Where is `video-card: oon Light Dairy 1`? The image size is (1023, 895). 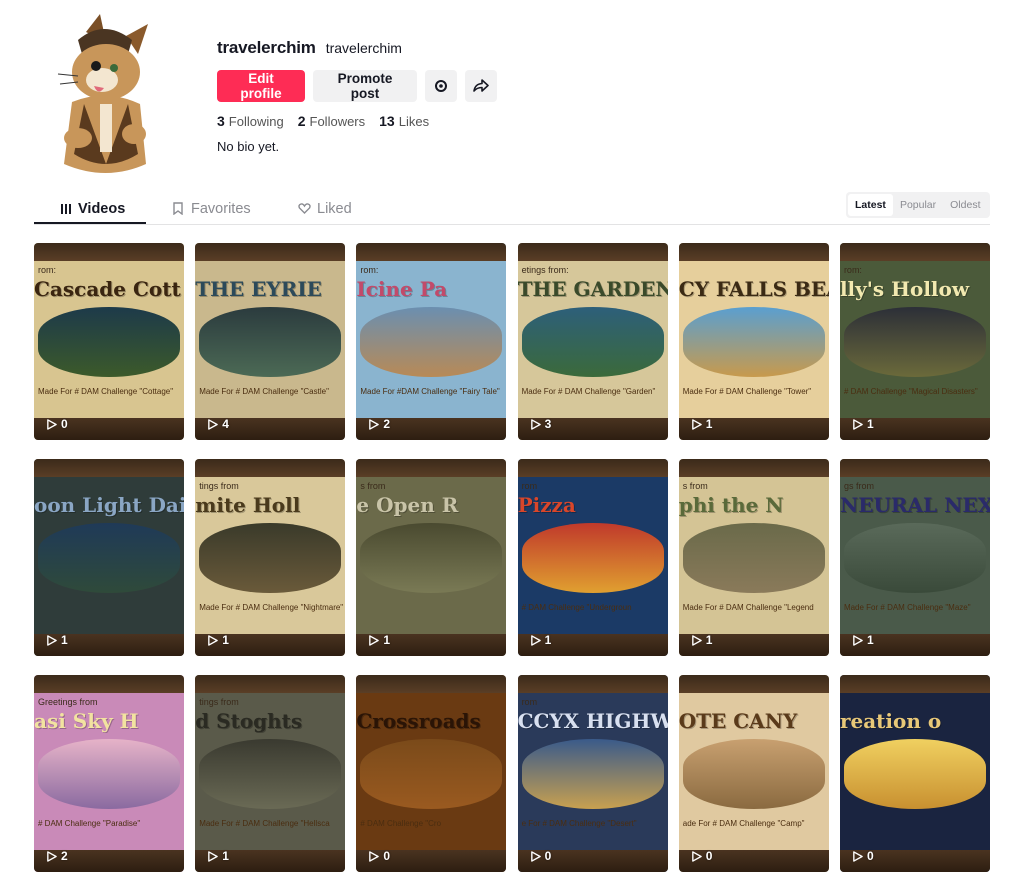 video-card: oon Light Dairy 1 is located at coordinates (109, 557).